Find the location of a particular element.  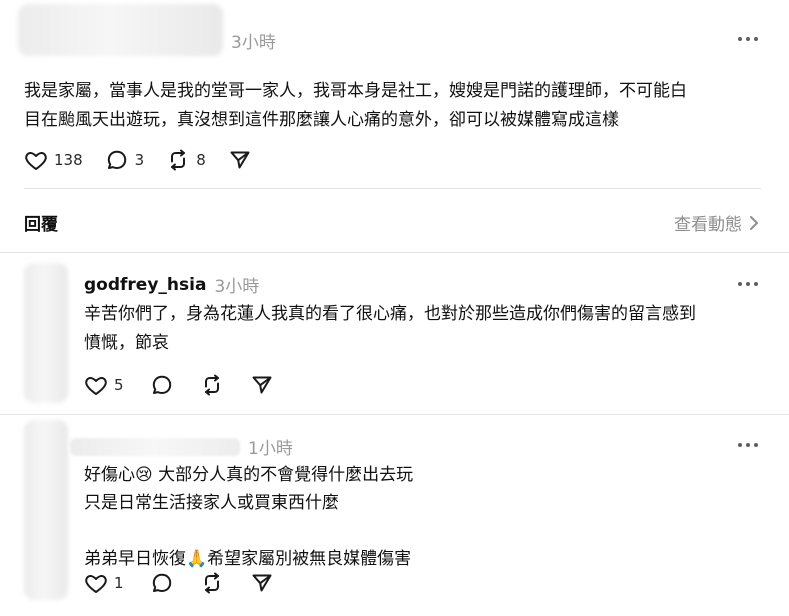

like-button: 1 is located at coordinates (104, 583).